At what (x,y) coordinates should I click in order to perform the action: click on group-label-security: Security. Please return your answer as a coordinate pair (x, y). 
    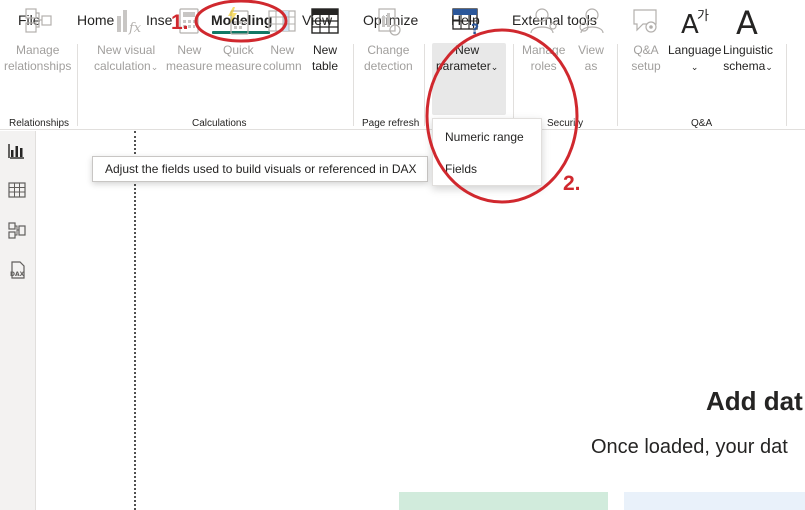
    Looking at the image, I should click on (565, 123).